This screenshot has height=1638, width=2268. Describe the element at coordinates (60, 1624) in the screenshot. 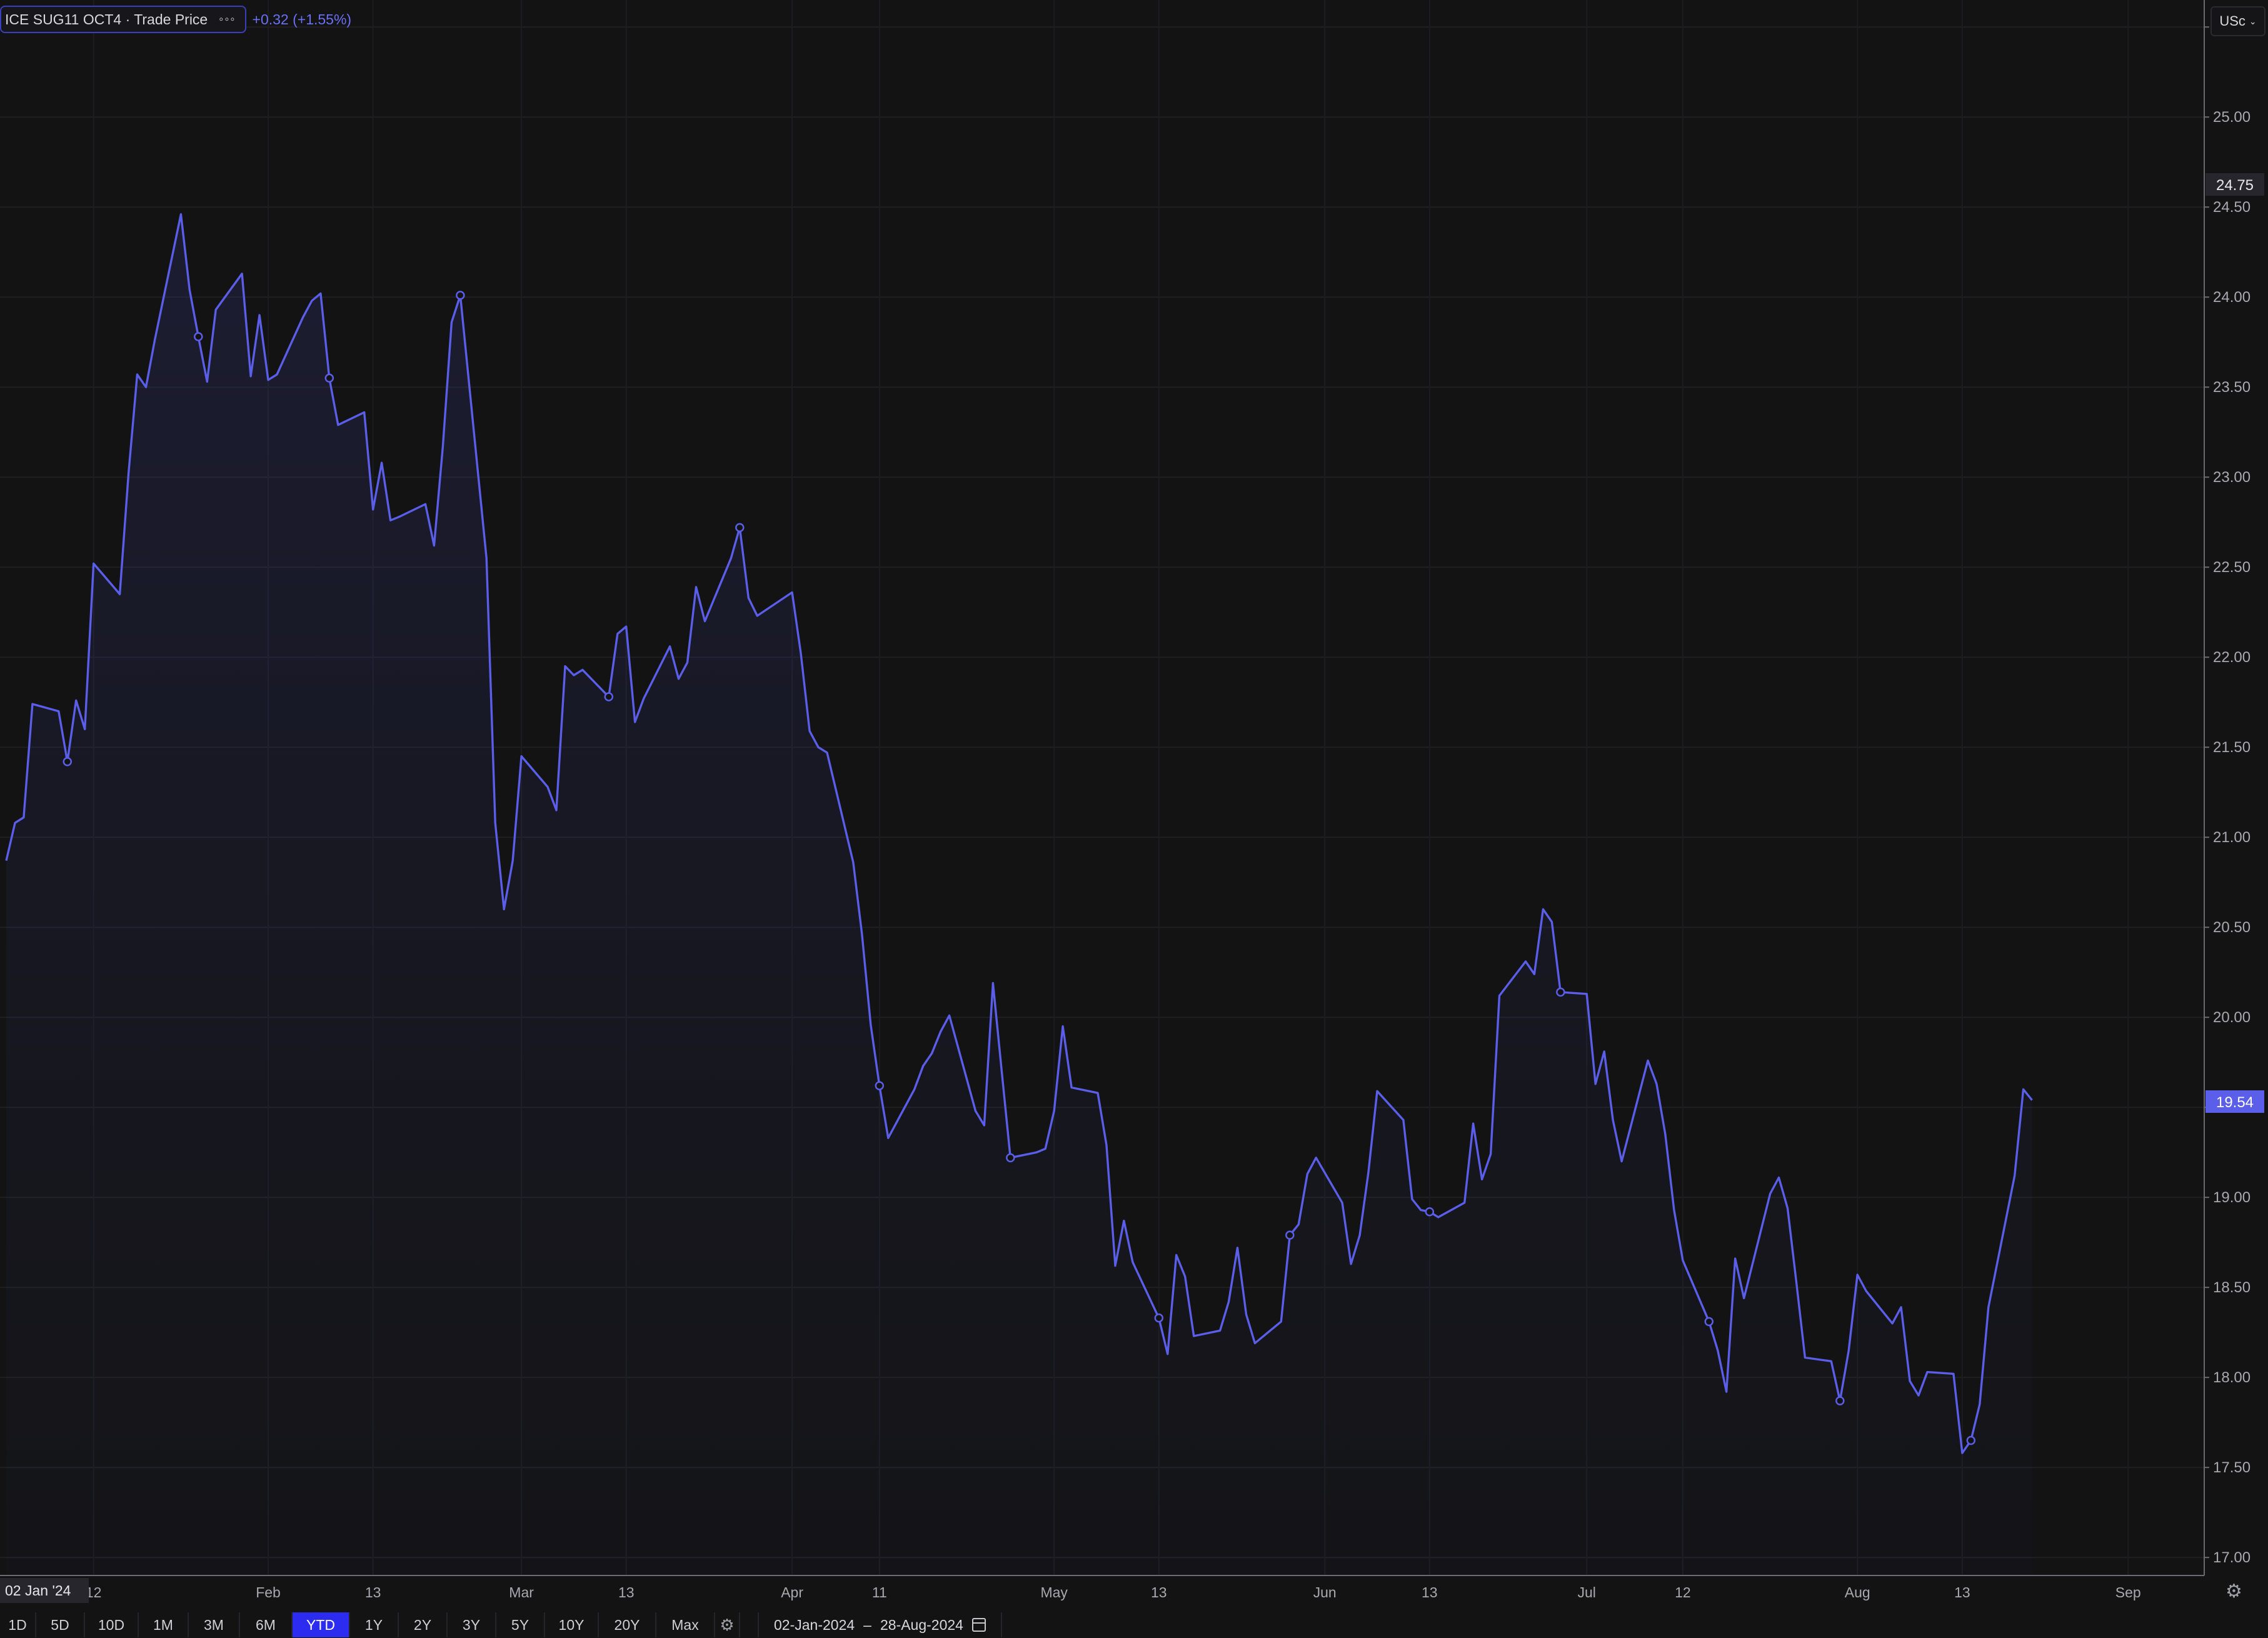

I see `range-button-5d: 5D` at that location.